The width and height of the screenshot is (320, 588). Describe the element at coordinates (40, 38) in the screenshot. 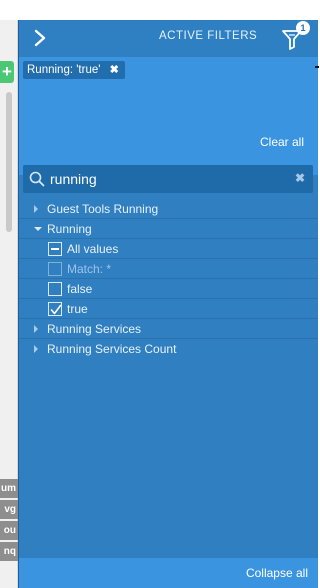

I see `chevron-right-icon` at that location.